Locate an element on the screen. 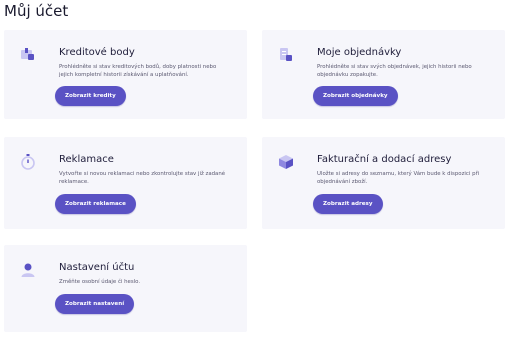  card-title: Reklamace is located at coordinates (86, 159).